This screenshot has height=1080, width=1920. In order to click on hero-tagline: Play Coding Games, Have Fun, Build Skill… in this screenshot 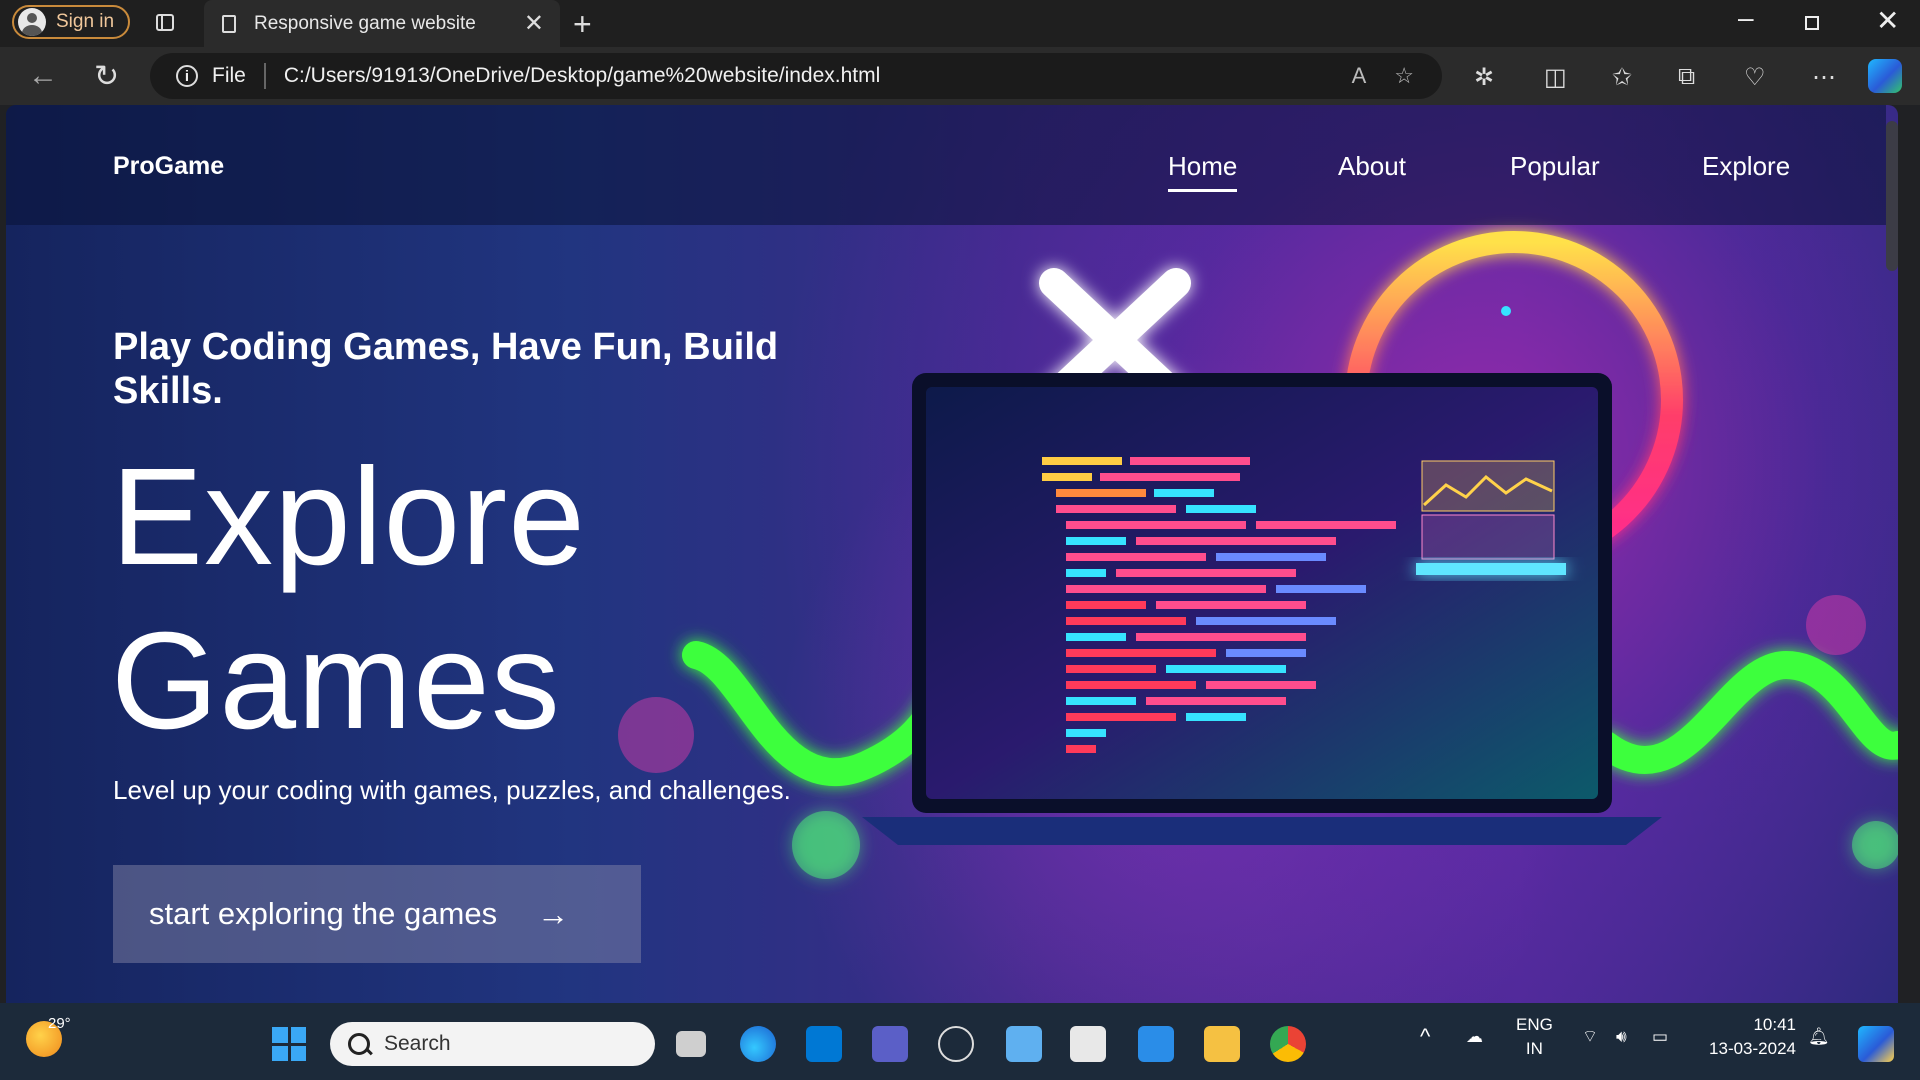, I will do `click(446, 369)`.